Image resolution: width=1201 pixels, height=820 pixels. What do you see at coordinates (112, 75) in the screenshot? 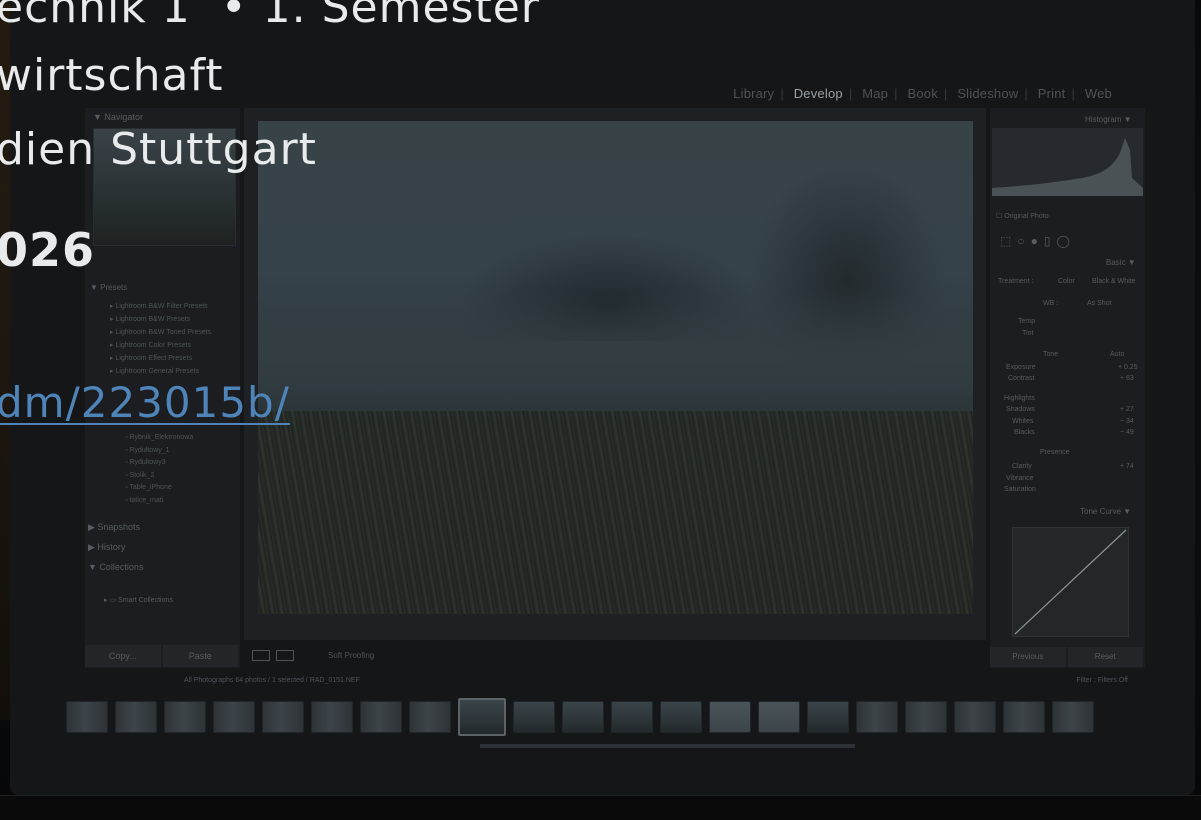
I see `course-subtitle: wirtschaft` at bounding box center [112, 75].